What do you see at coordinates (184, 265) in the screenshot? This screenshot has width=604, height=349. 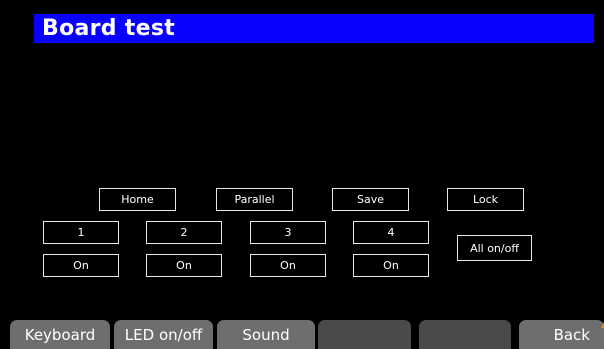 I see `channel-2-state-button: On` at bounding box center [184, 265].